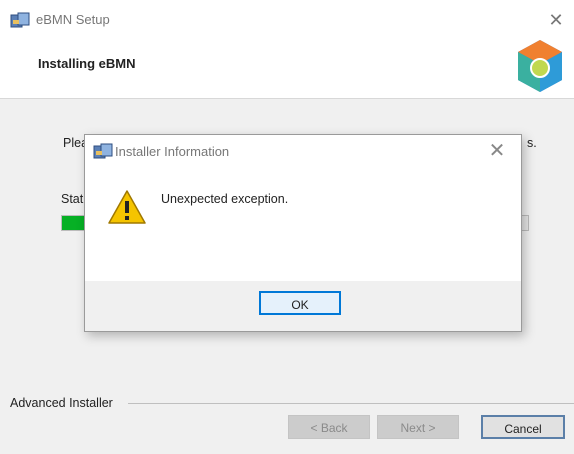 The image size is (574, 454). What do you see at coordinates (172, 151) in the screenshot?
I see `dialog-title: Installer Information` at bounding box center [172, 151].